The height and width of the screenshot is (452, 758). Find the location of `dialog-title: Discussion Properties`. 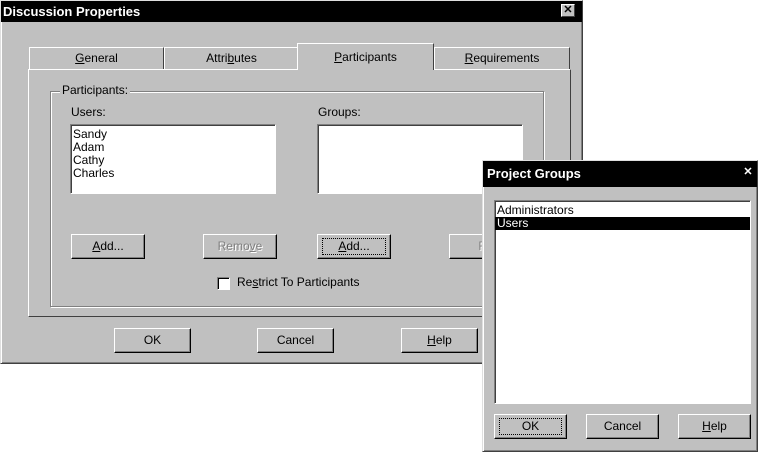

dialog-title: Discussion Properties is located at coordinates (72, 11).